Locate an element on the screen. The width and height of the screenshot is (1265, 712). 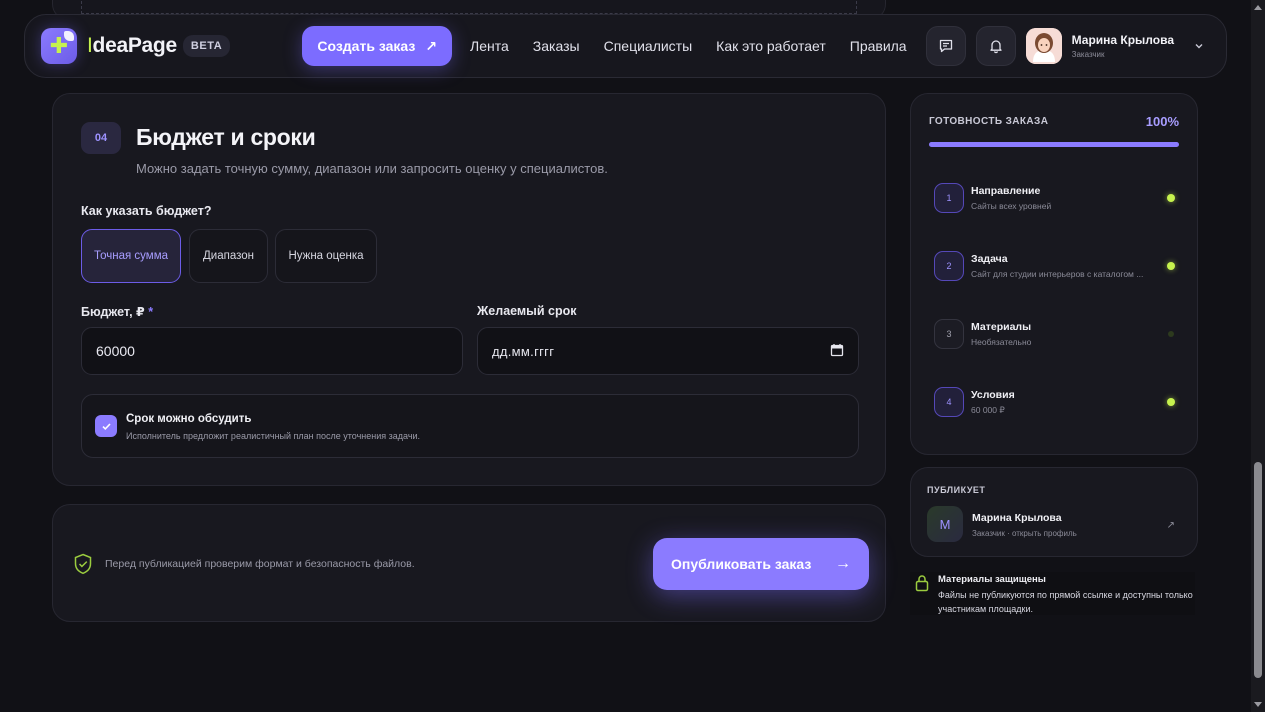
status-dot-optional is located at coordinates (1171, 334).